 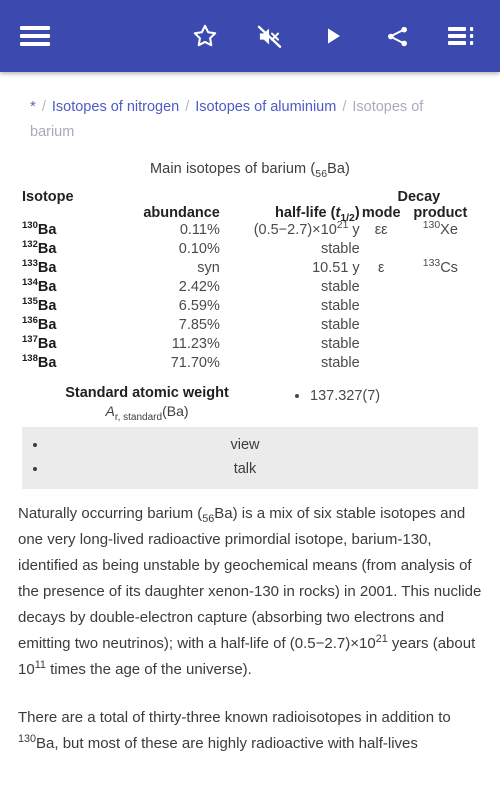 What do you see at coordinates (69, 287) in the screenshot?
I see `isotope-nuclide: 134Ba` at bounding box center [69, 287].